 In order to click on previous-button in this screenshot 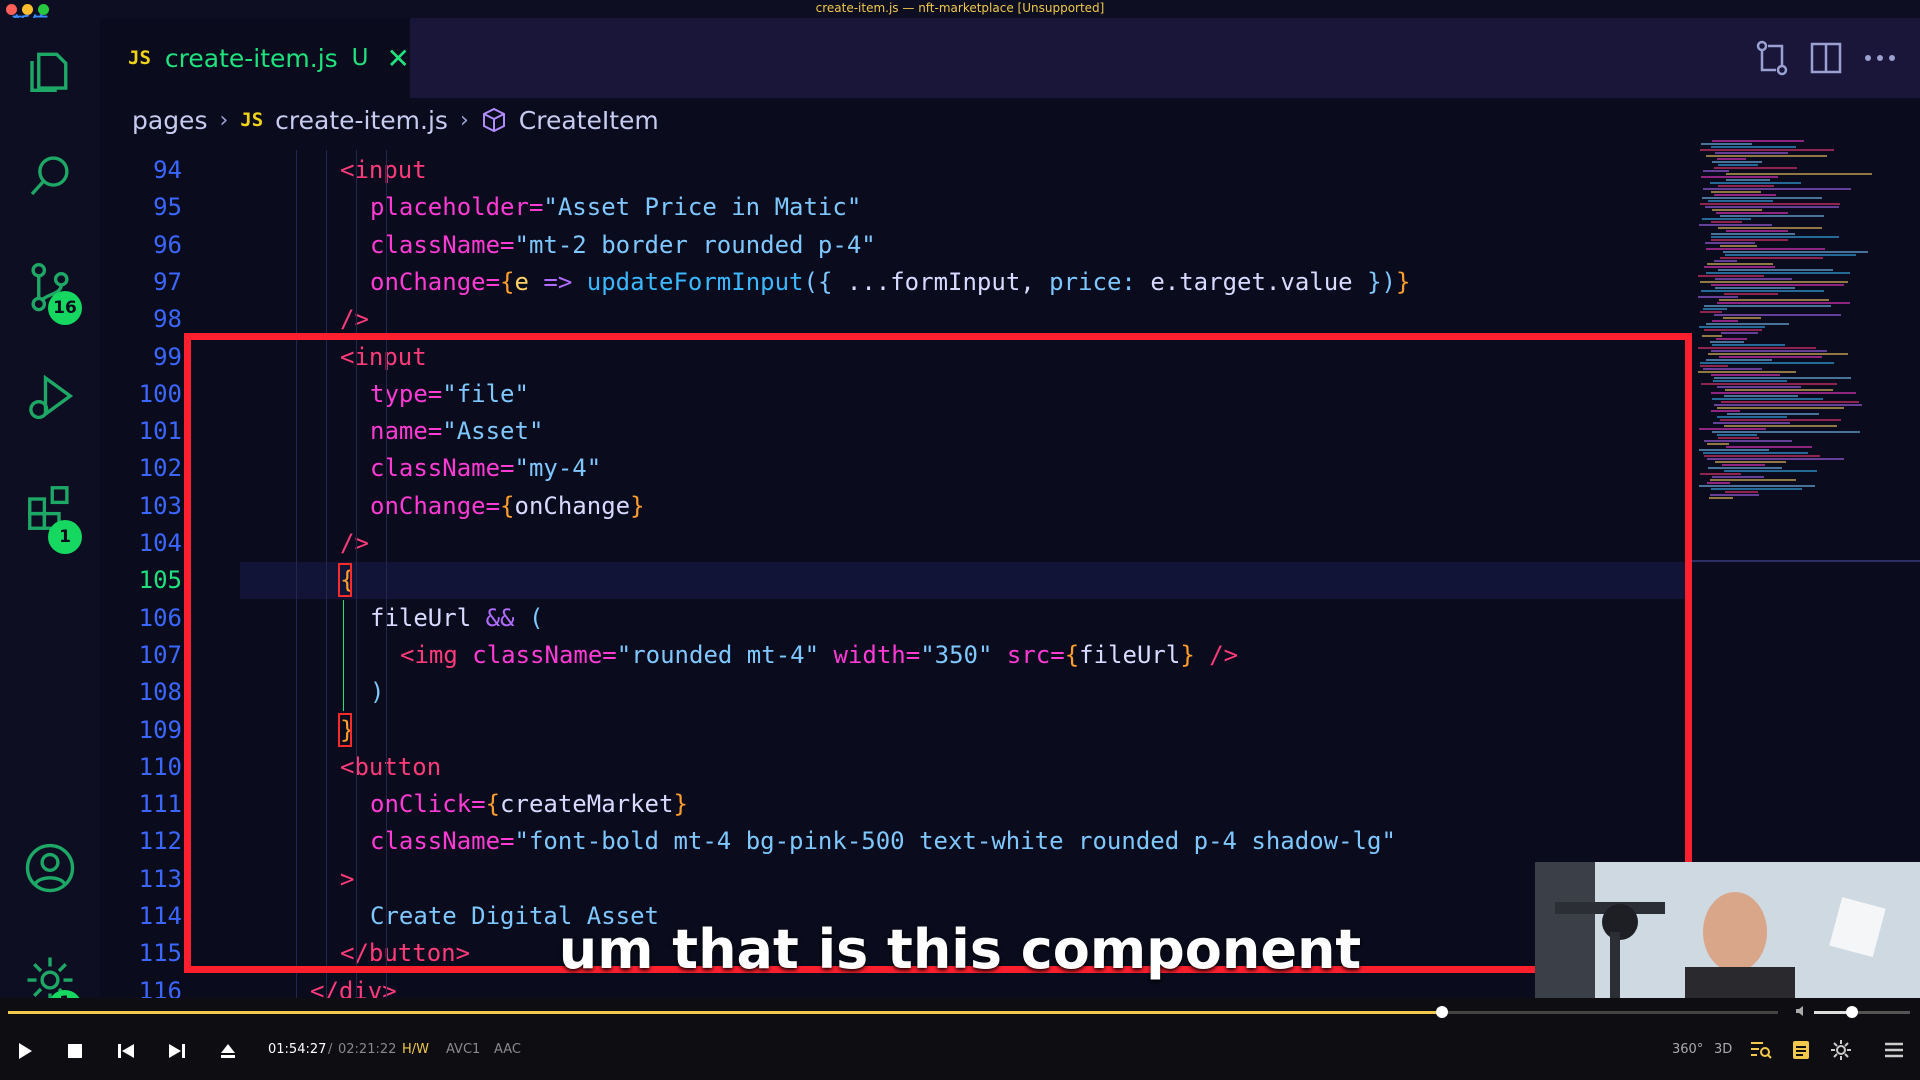, I will do `click(126, 1051)`.